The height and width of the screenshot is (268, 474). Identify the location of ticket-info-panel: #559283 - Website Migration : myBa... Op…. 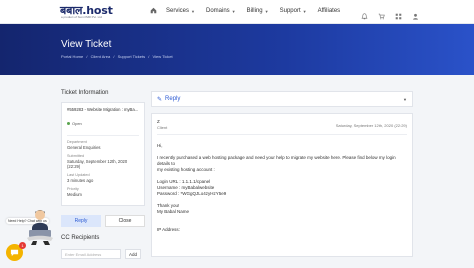
(103, 154).